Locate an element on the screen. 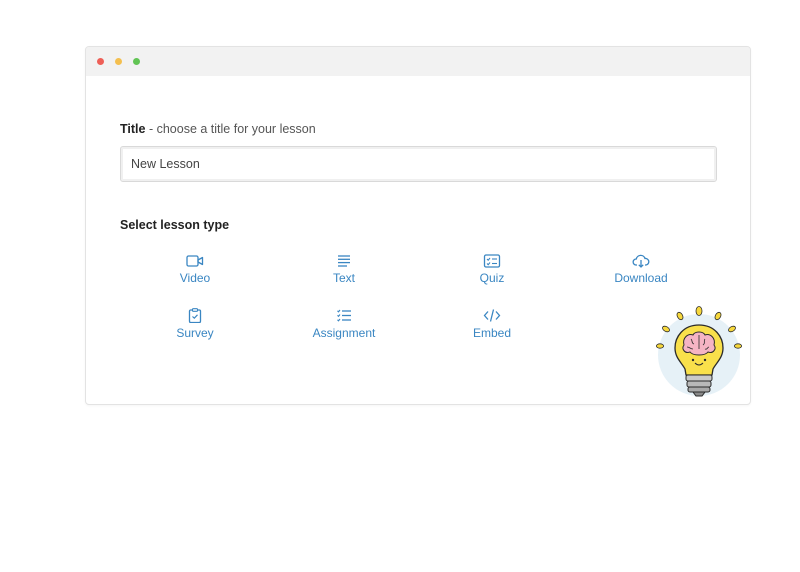 The image size is (800, 572). lesson-type-heading: Select lesson type is located at coordinates (175, 225).